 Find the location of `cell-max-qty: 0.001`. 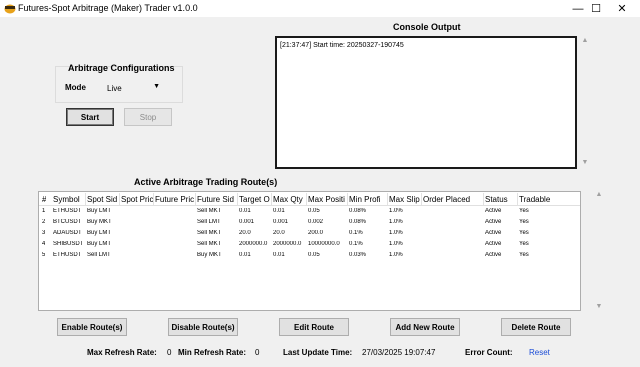

cell-max-qty: 0.001 is located at coordinates (281, 222).